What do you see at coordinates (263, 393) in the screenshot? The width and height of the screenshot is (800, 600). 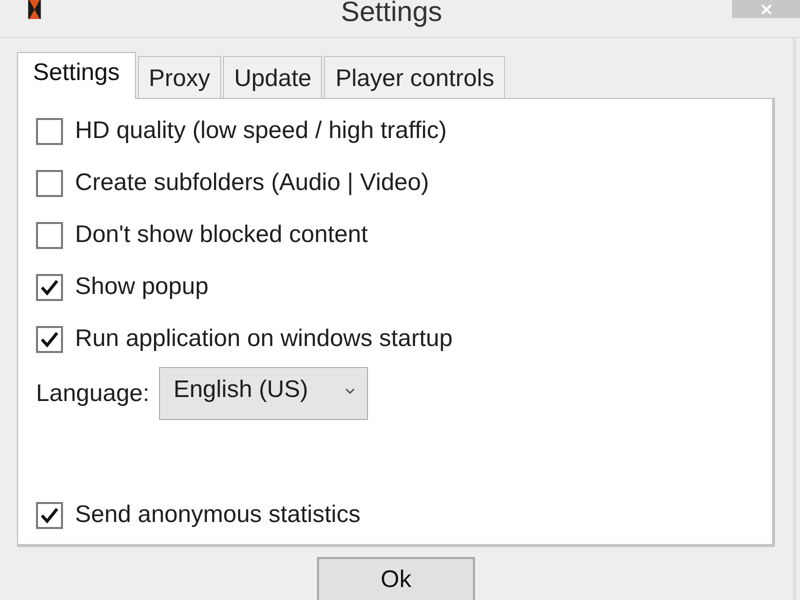 I see `language-dropdown: English (US)` at bounding box center [263, 393].